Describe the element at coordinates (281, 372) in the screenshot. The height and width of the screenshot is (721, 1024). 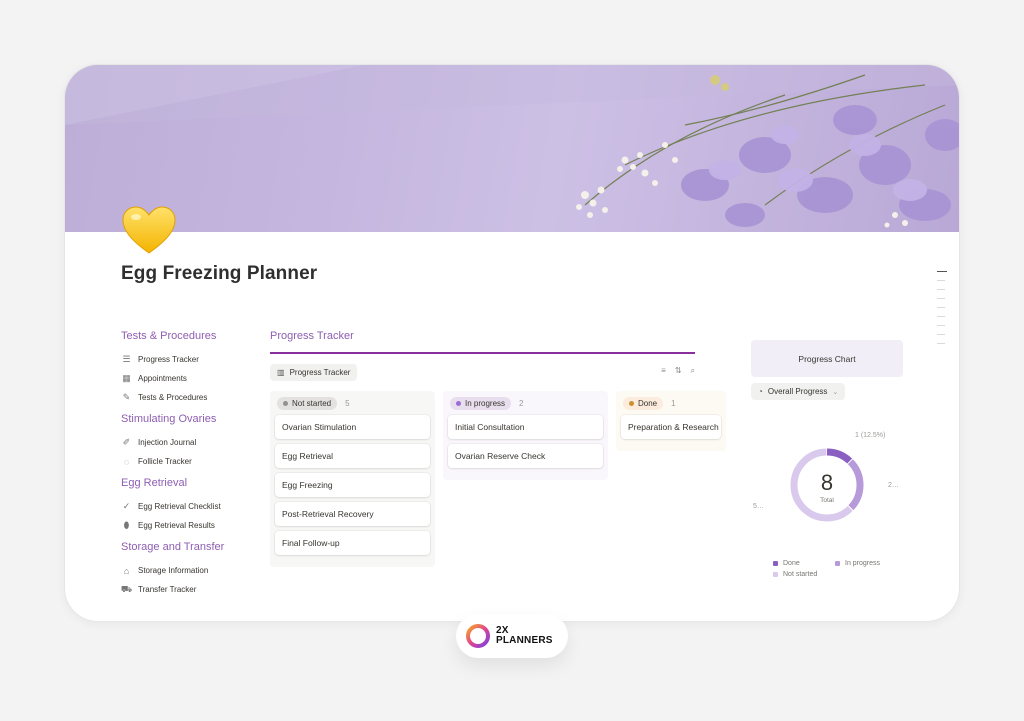
I see `board-icon: ▥` at that location.